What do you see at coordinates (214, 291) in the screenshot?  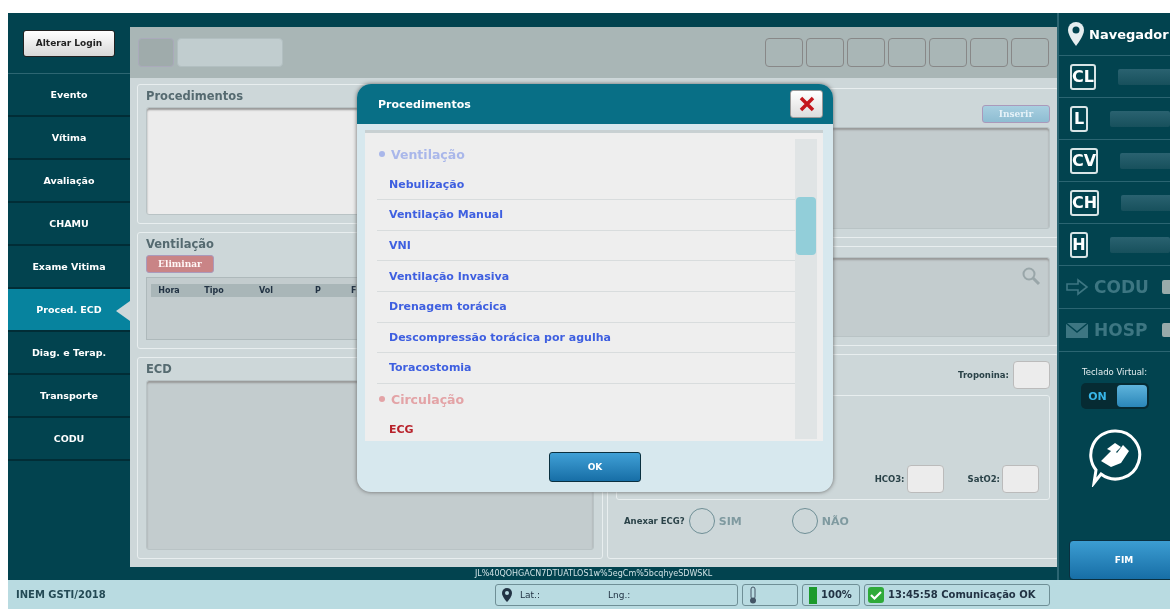 I see `column-header: Tipo` at bounding box center [214, 291].